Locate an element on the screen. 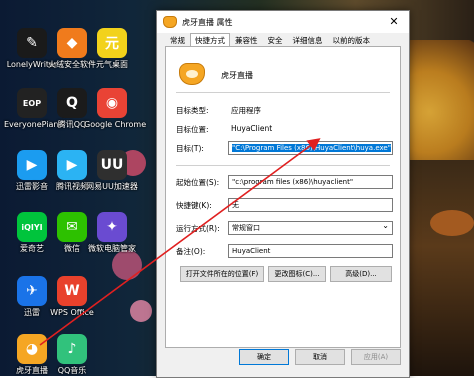  target-location-value: HuyaClient is located at coordinates (252, 128).